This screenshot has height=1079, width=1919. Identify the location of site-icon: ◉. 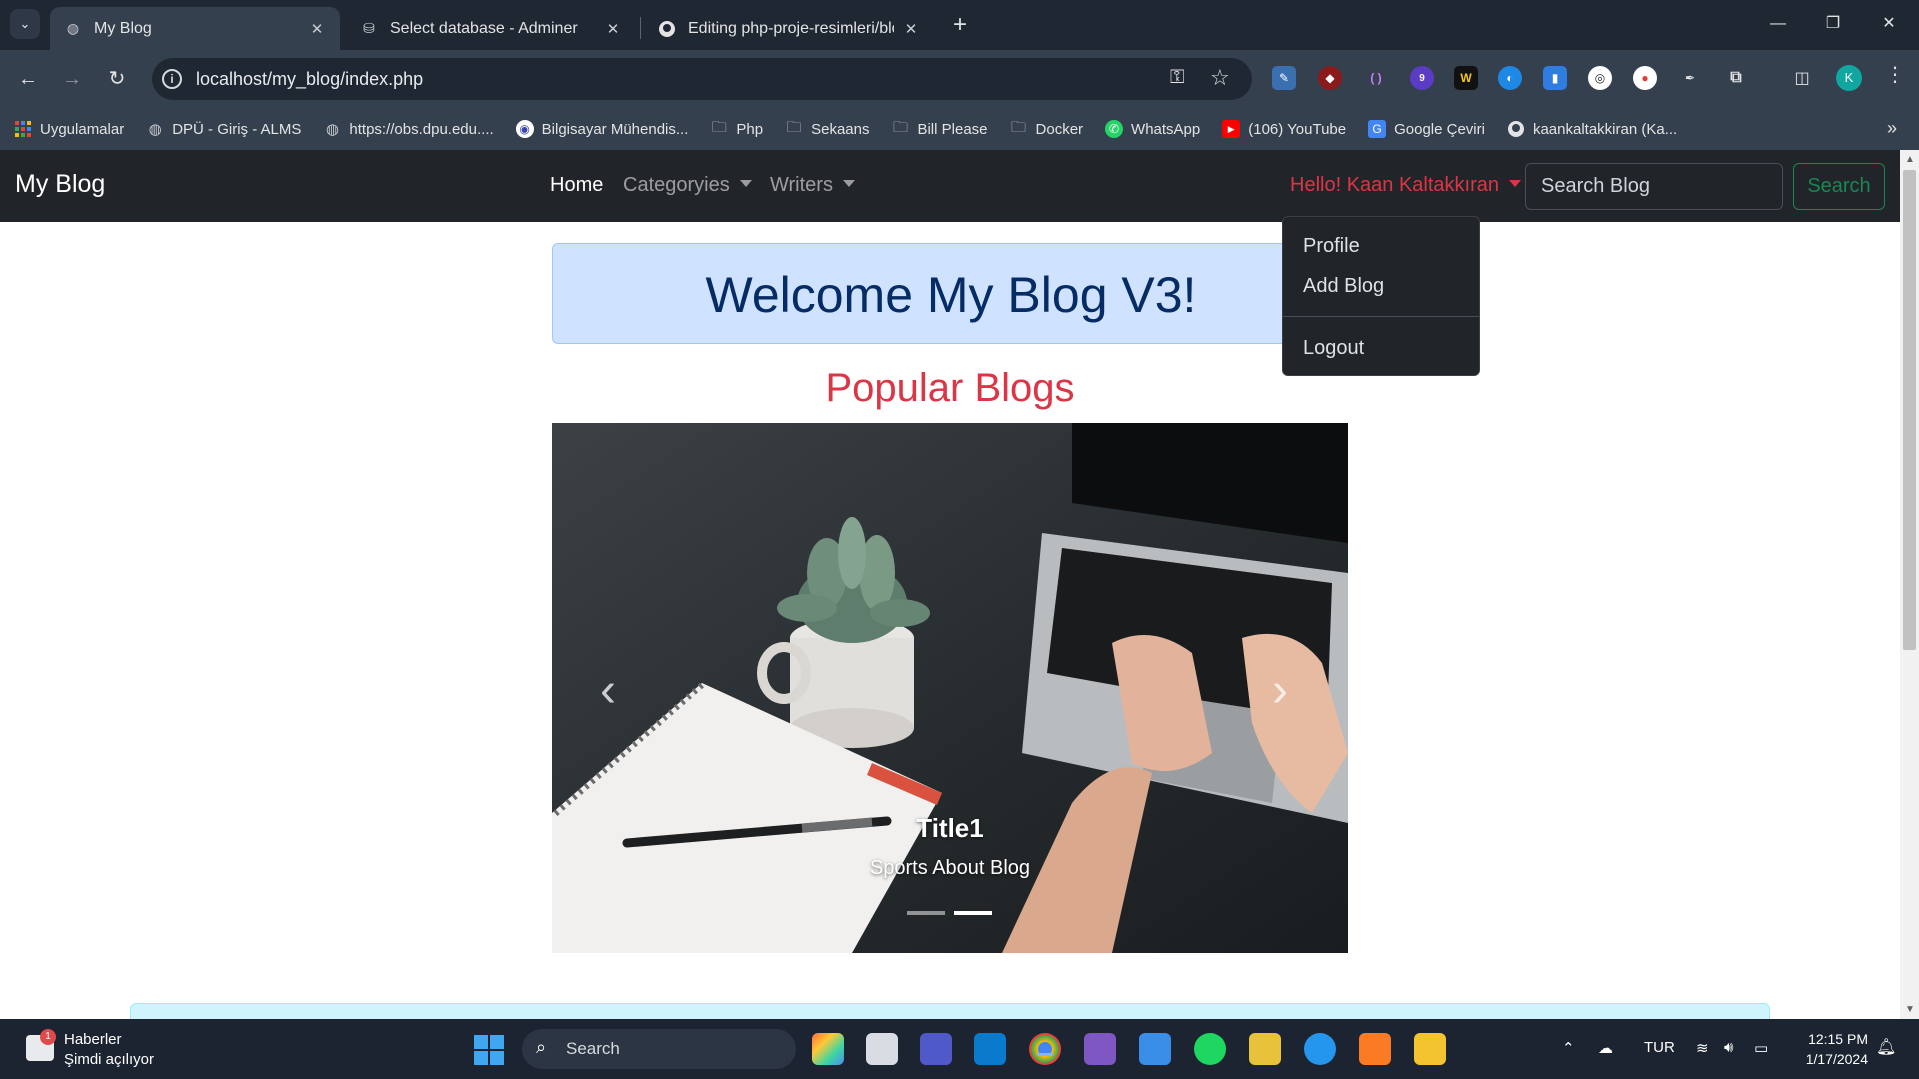
(524, 129).